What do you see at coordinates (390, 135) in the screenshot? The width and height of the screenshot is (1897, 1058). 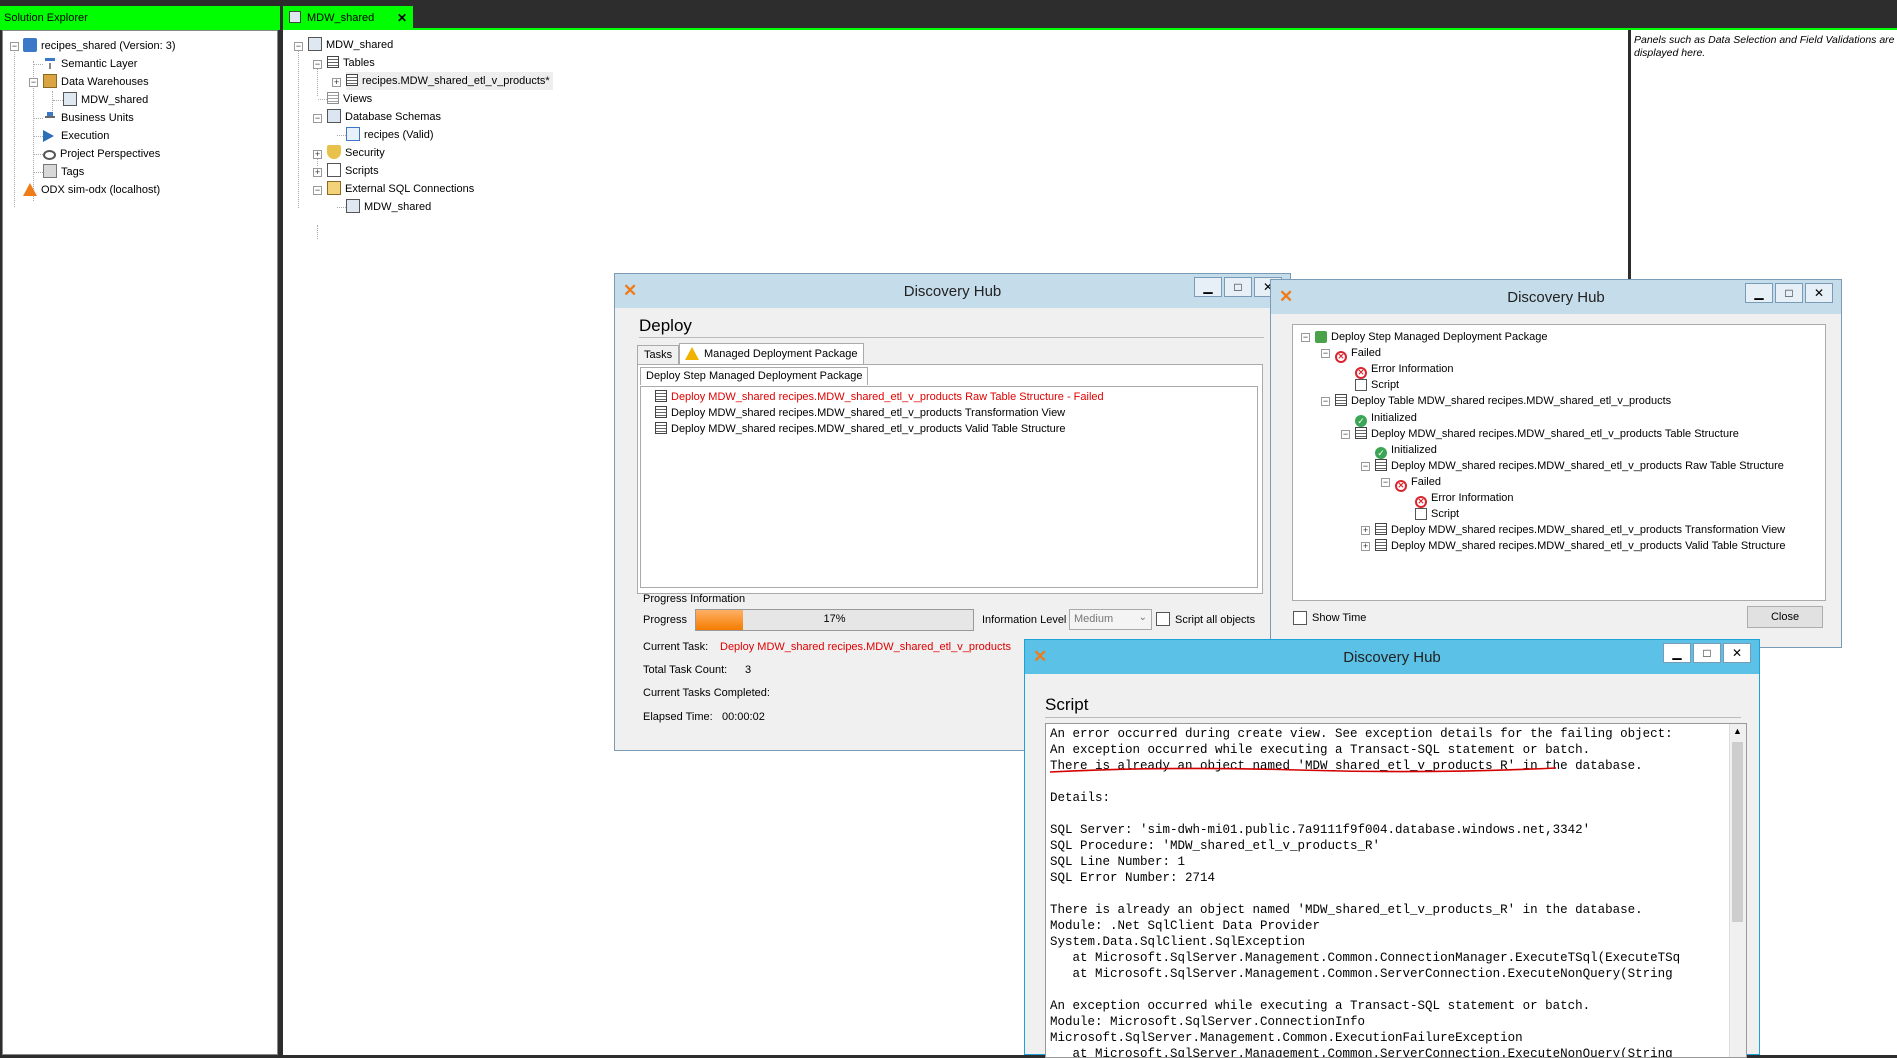 I see `tree-item-recipes-schema: recipes (Valid)` at bounding box center [390, 135].